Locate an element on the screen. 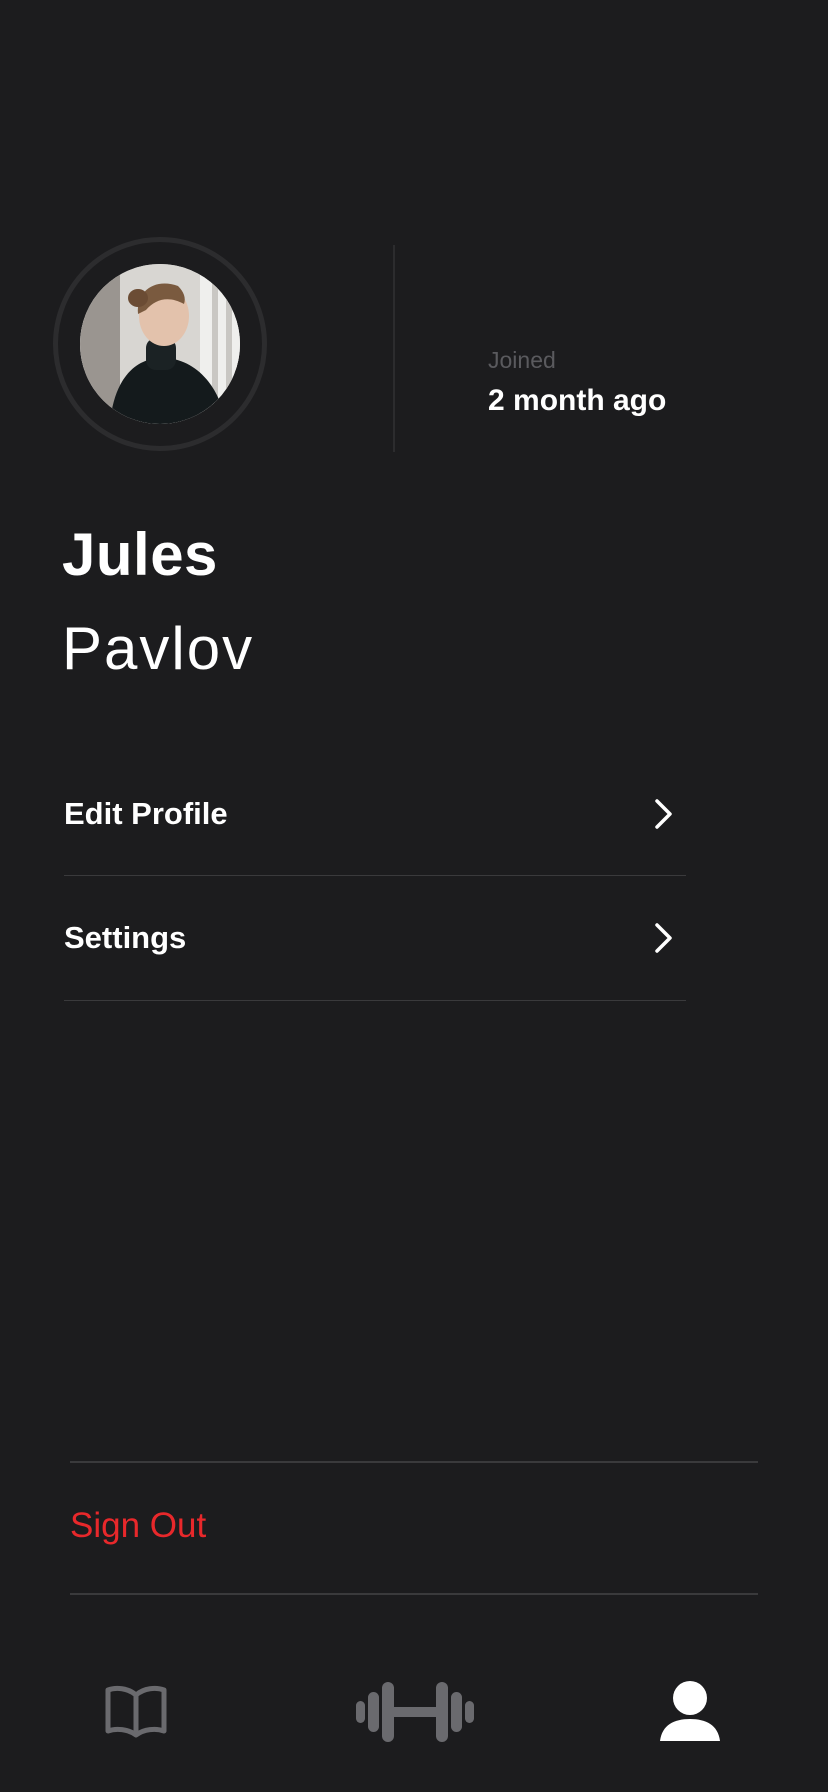 Image resolution: width=828 pixels, height=1792 pixels. first-name: Jules is located at coordinates (140, 554).